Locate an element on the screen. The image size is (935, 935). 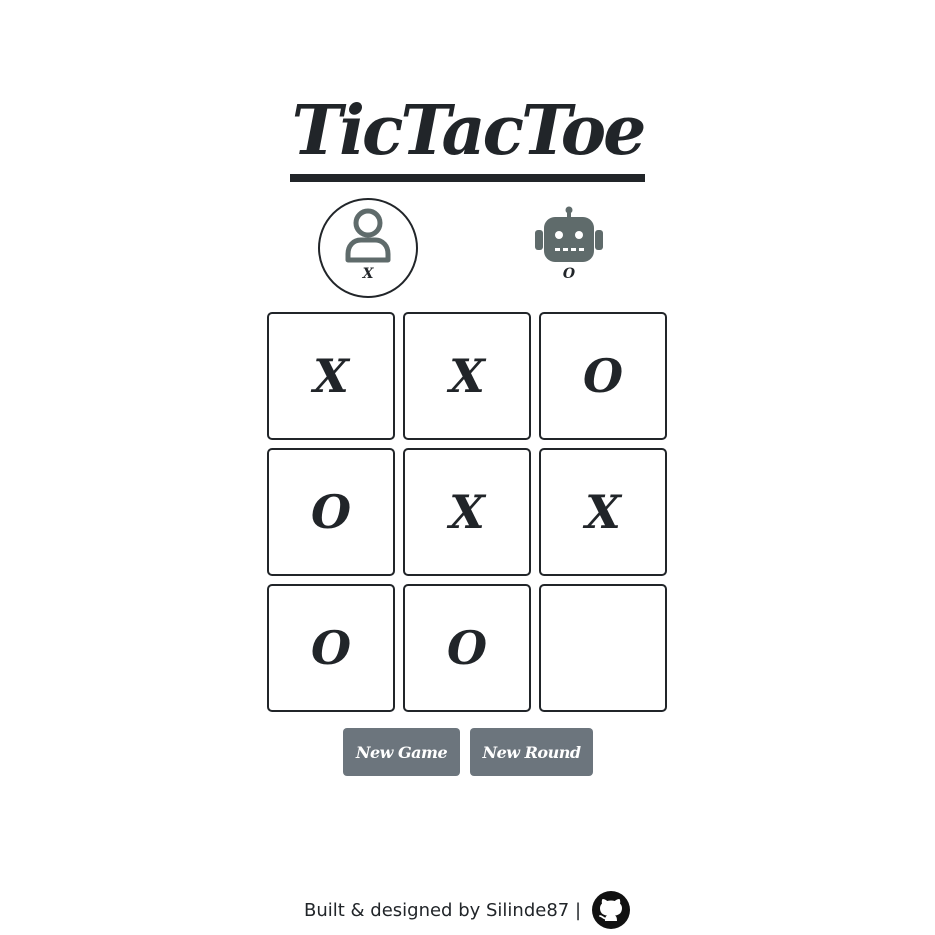
board-cell-2: X is located at coordinates (467, 376).